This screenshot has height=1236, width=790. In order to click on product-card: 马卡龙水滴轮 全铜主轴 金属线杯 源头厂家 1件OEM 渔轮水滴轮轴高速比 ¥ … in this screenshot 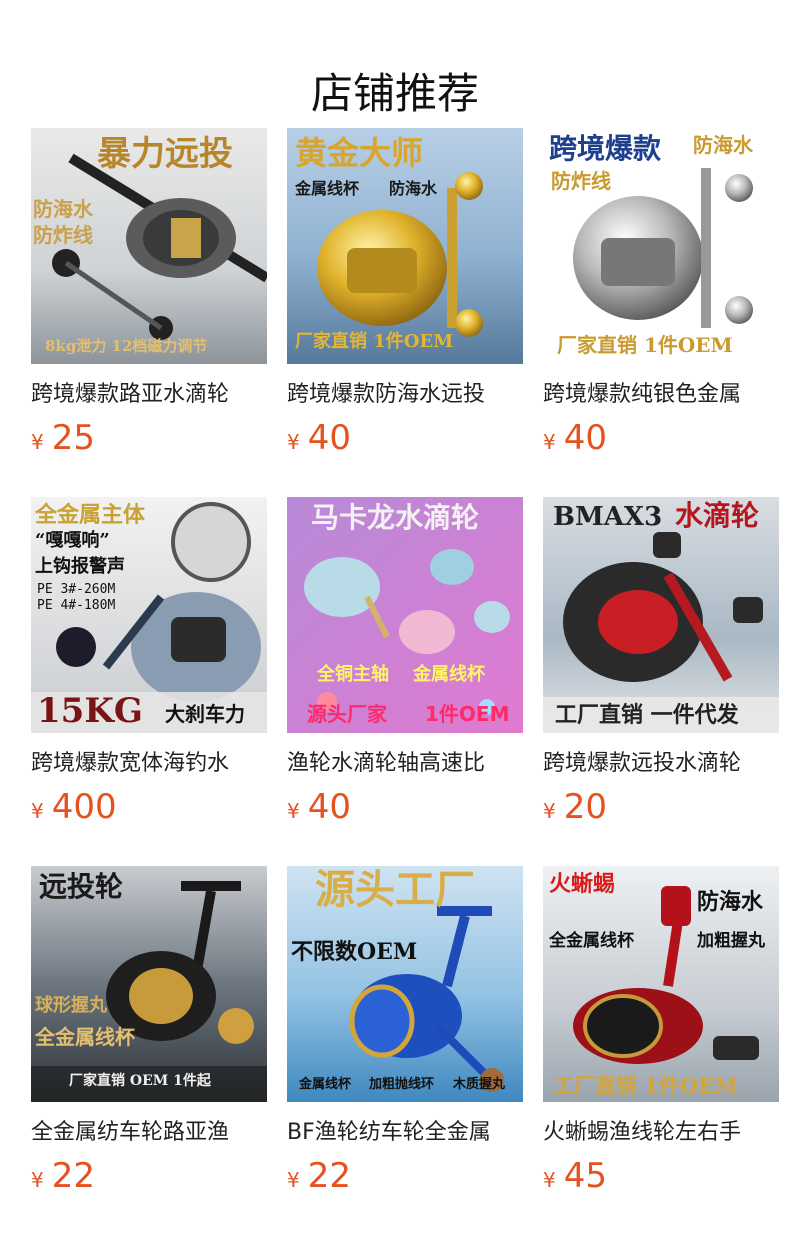, I will do `click(405, 681)`.